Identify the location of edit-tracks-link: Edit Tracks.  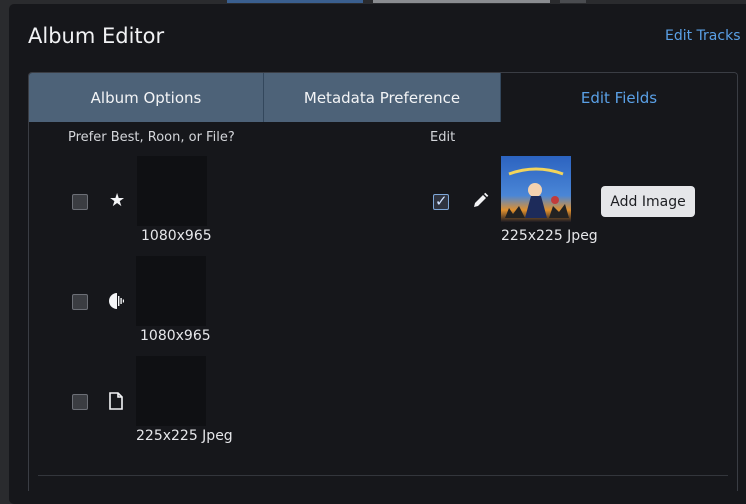
(703, 36).